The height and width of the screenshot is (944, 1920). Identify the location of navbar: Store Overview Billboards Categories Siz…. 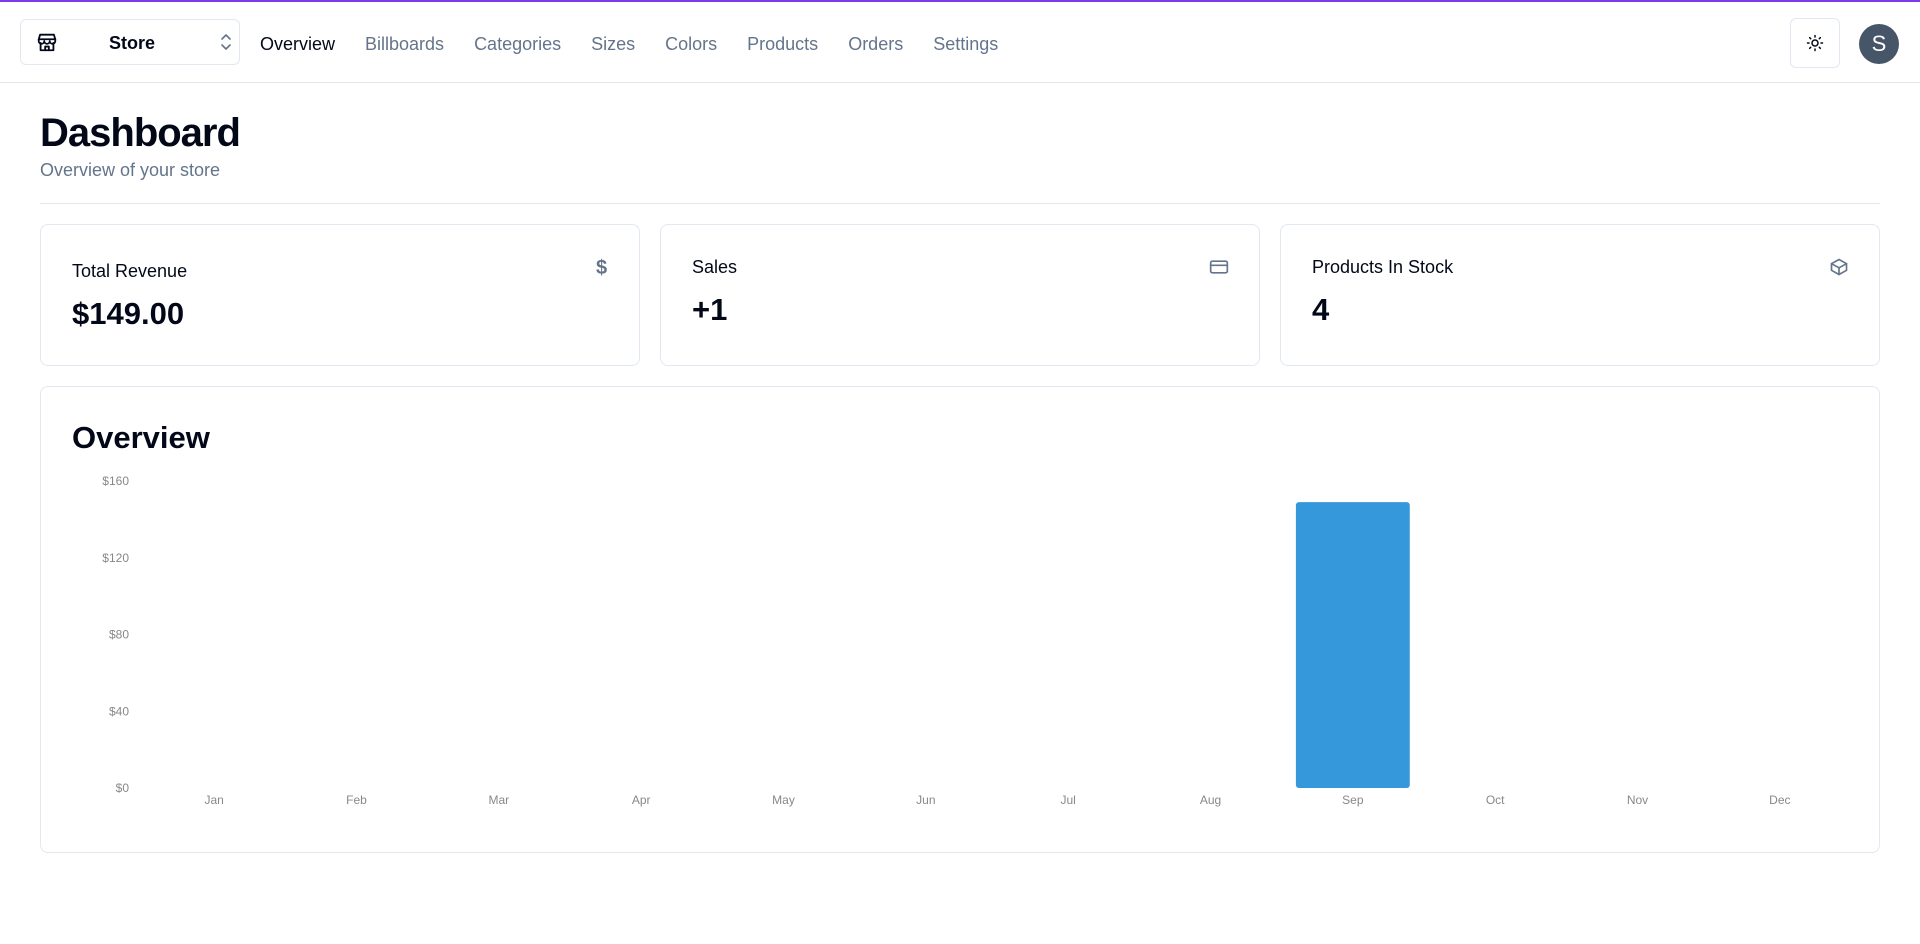
(960, 42).